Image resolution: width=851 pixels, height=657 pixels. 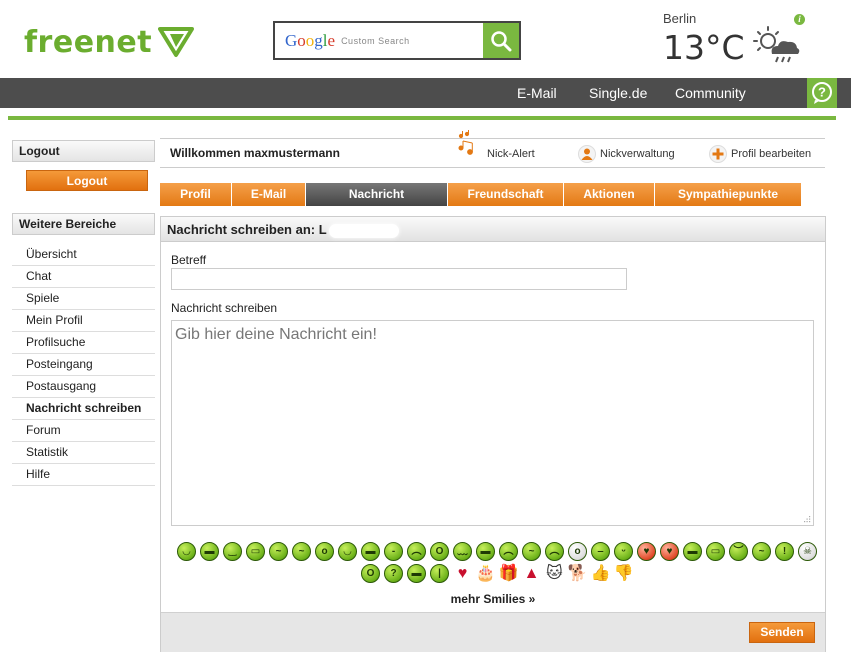 I want to click on search-box: Google Custom Search, so click(x=397, y=40).